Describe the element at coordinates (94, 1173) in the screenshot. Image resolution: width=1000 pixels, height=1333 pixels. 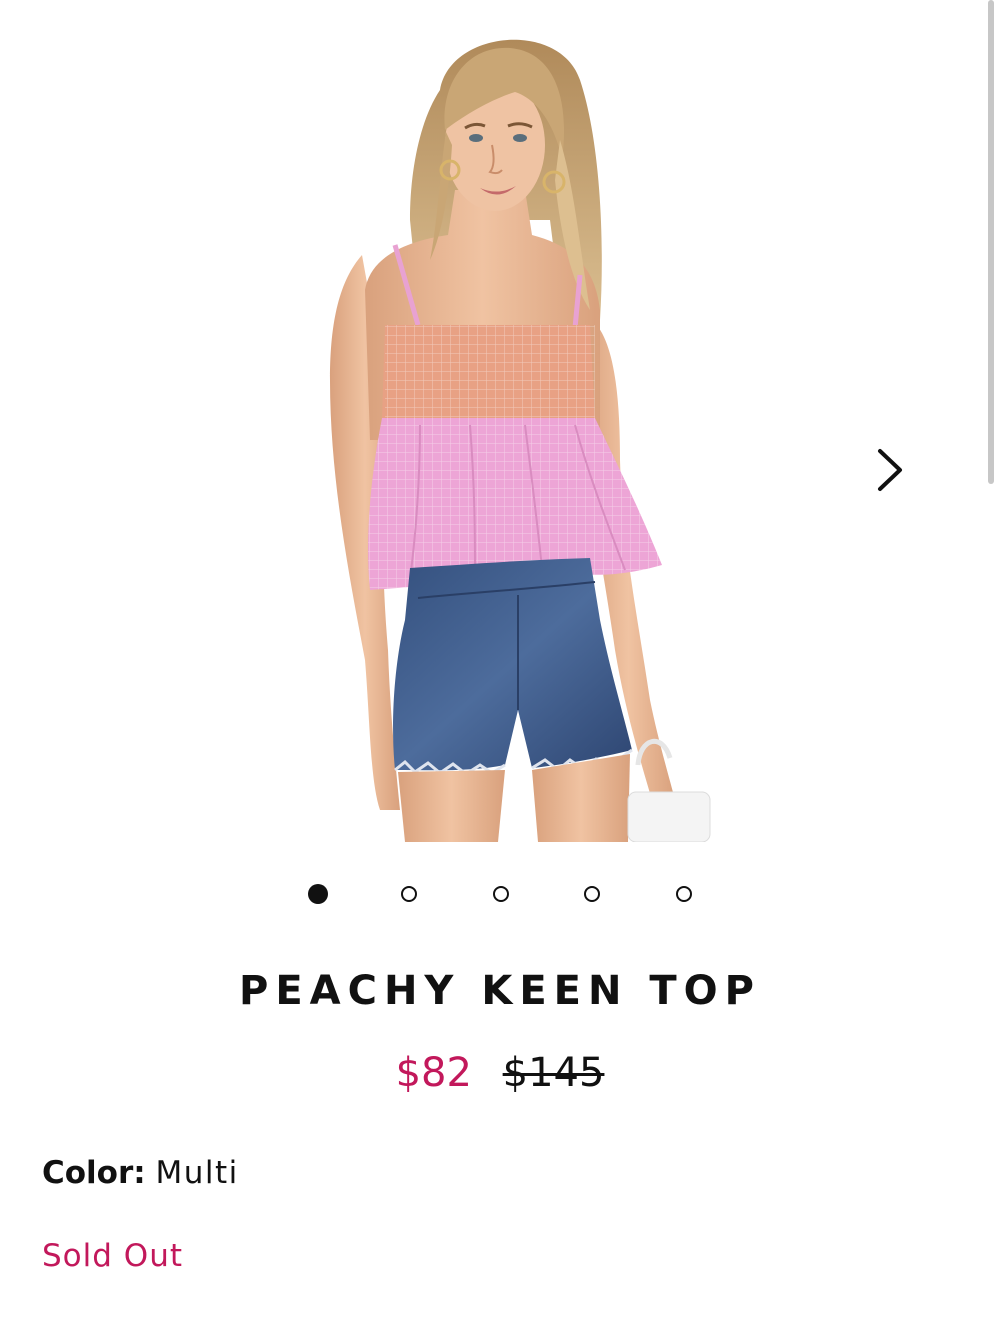
I see `color-label: Color:` at that location.